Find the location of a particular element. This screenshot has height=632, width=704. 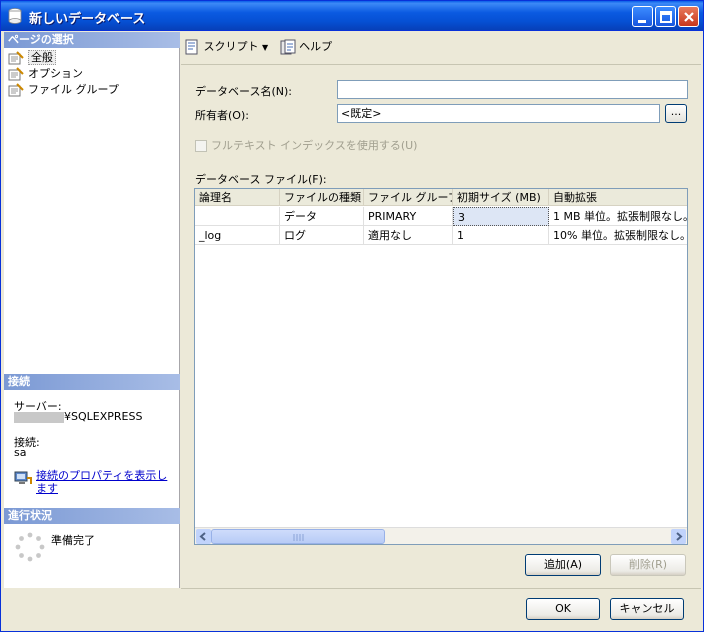

cell-autogrowth: 10% 単位。拡張制限なし。 is located at coordinates (618, 235).